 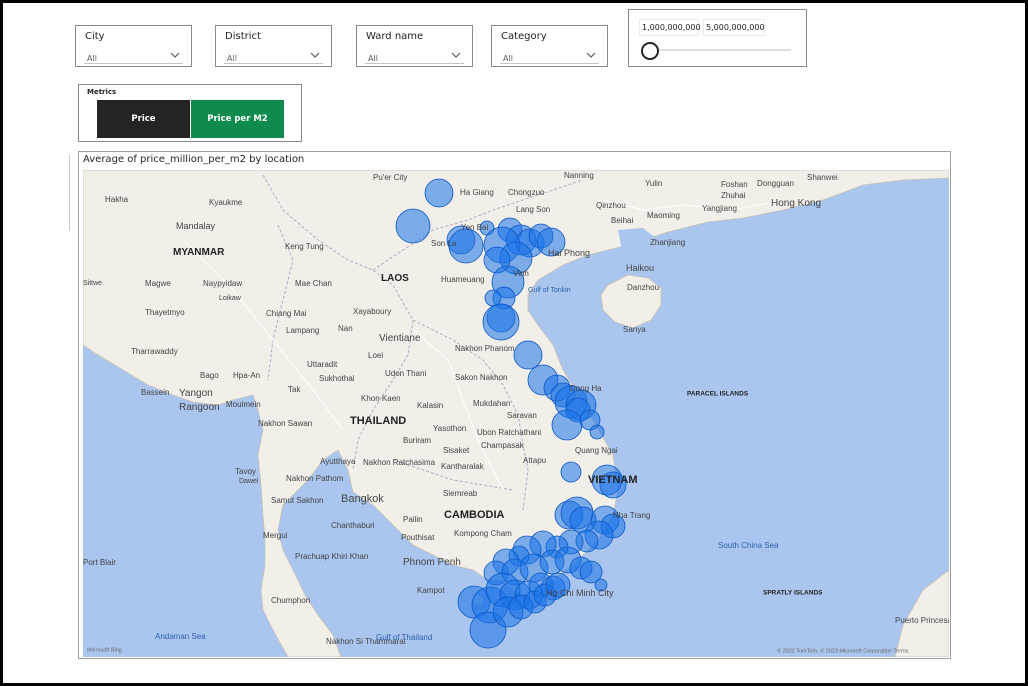 What do you see at coordinates (432, 562) in the screenshot?
I see `map-label-phnom-penh: Phnom Penh` at bounding box center [432, 562].